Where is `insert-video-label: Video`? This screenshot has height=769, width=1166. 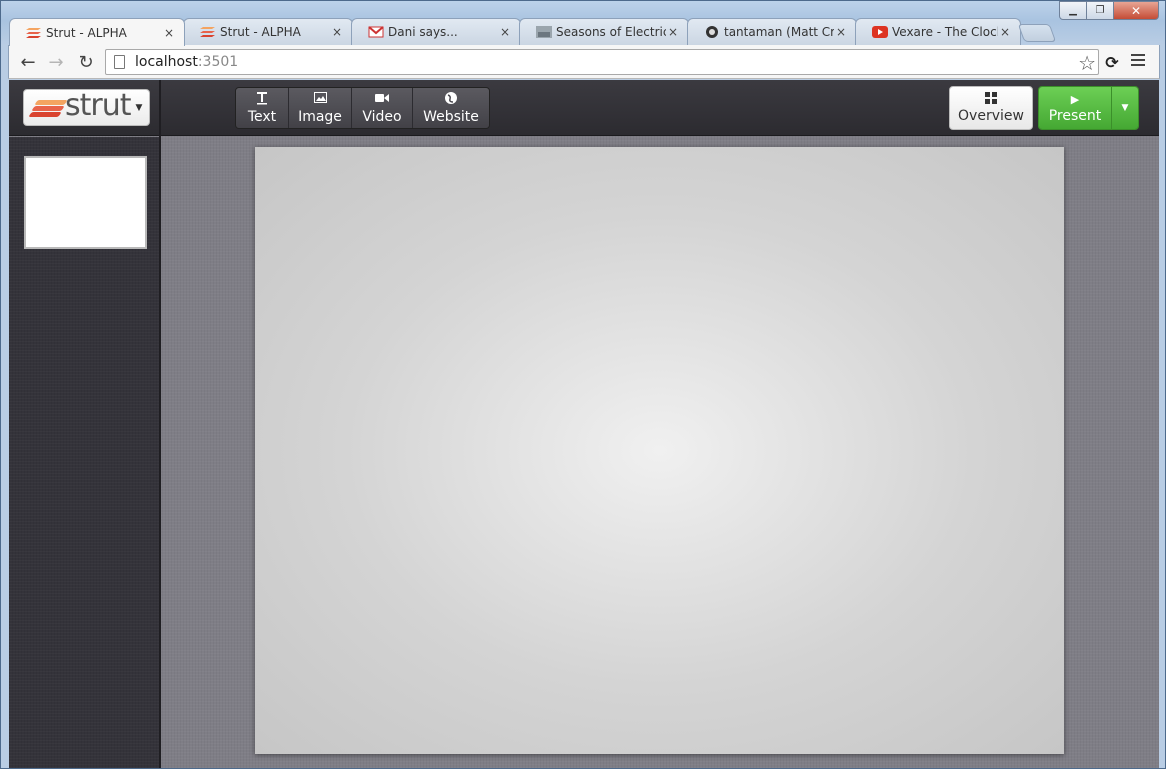
insert-video-label: Video is located at coordinates (382, 116).